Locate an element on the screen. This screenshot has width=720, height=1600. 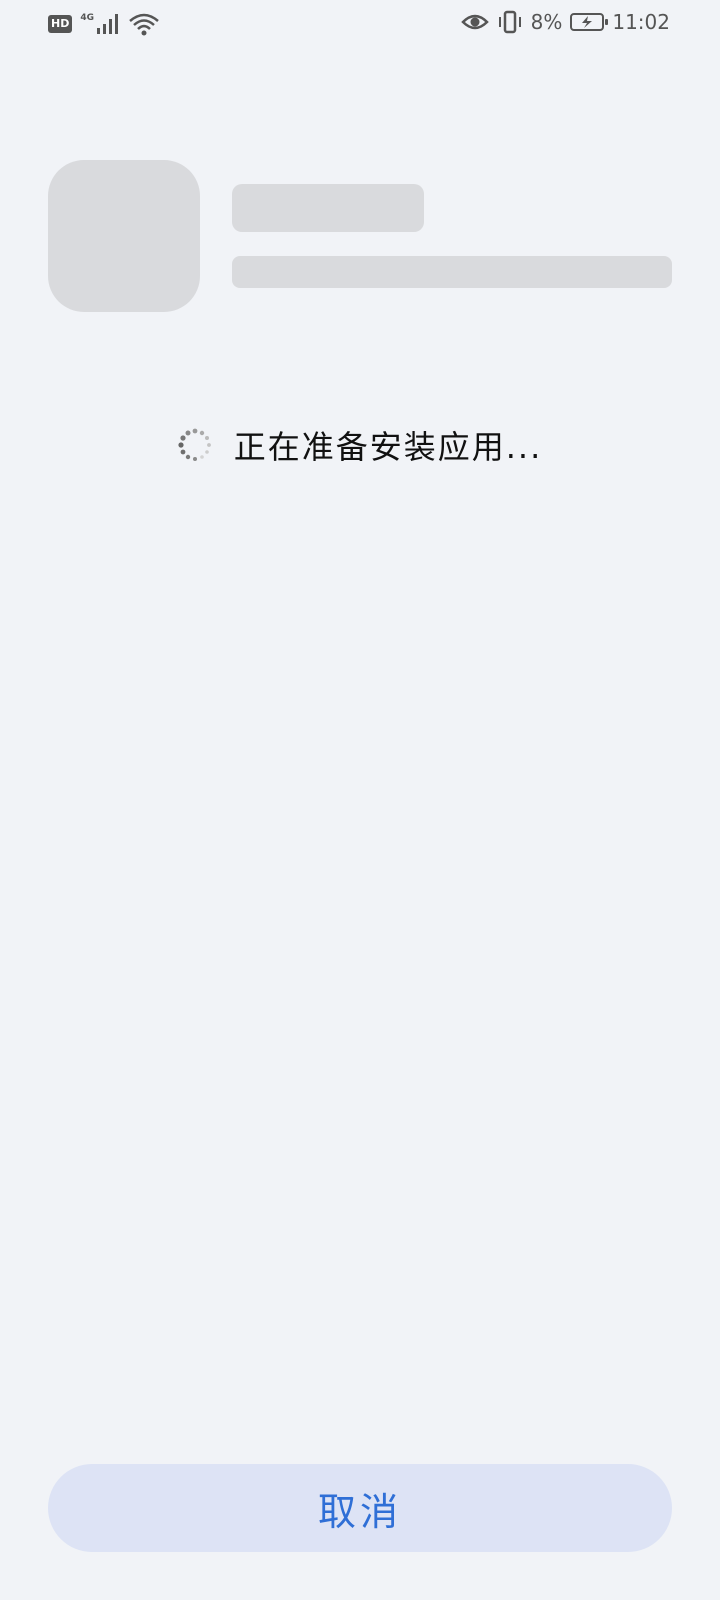
hd-badge: HD is located at coordinates (60, 24).